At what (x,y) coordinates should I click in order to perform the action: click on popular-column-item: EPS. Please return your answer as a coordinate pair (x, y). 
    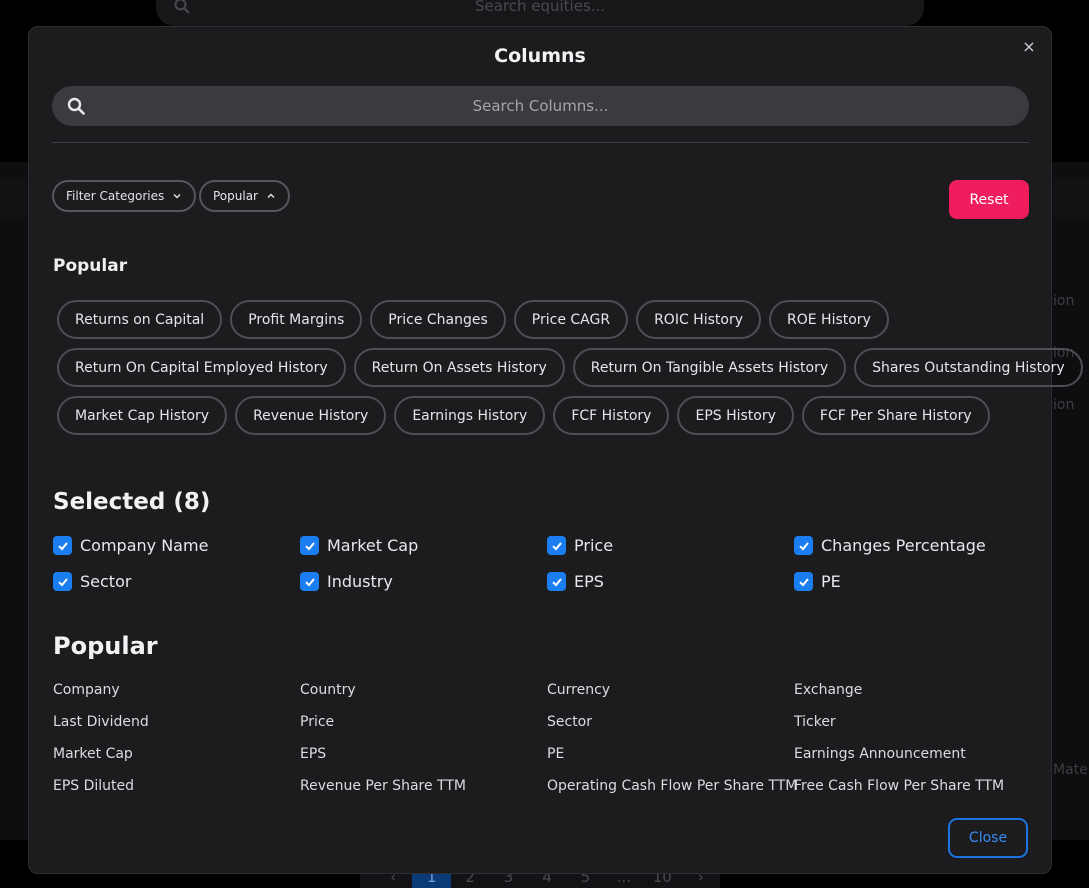
    Looking at the image, I should click on (313, 754).